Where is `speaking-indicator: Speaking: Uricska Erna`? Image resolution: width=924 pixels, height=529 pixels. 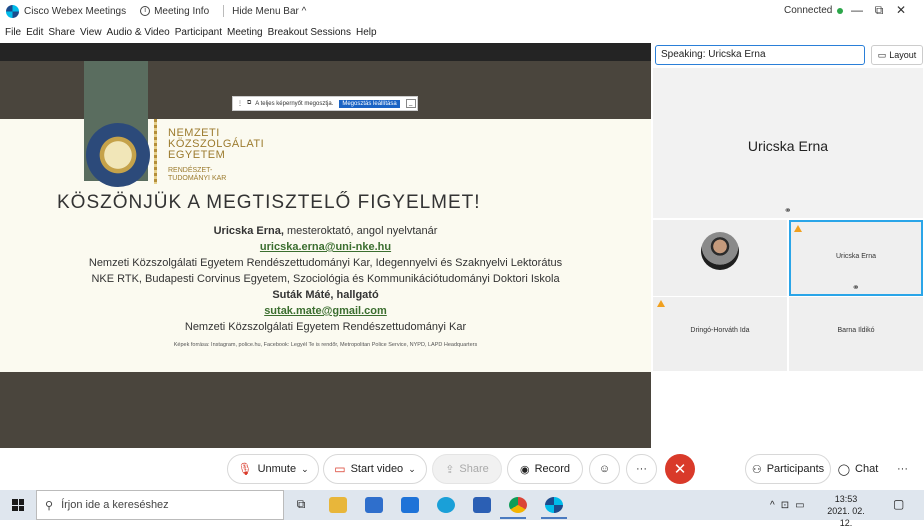
speaking-indicator: Speaking: Uricska Erna is located at coordinates (760, 55).